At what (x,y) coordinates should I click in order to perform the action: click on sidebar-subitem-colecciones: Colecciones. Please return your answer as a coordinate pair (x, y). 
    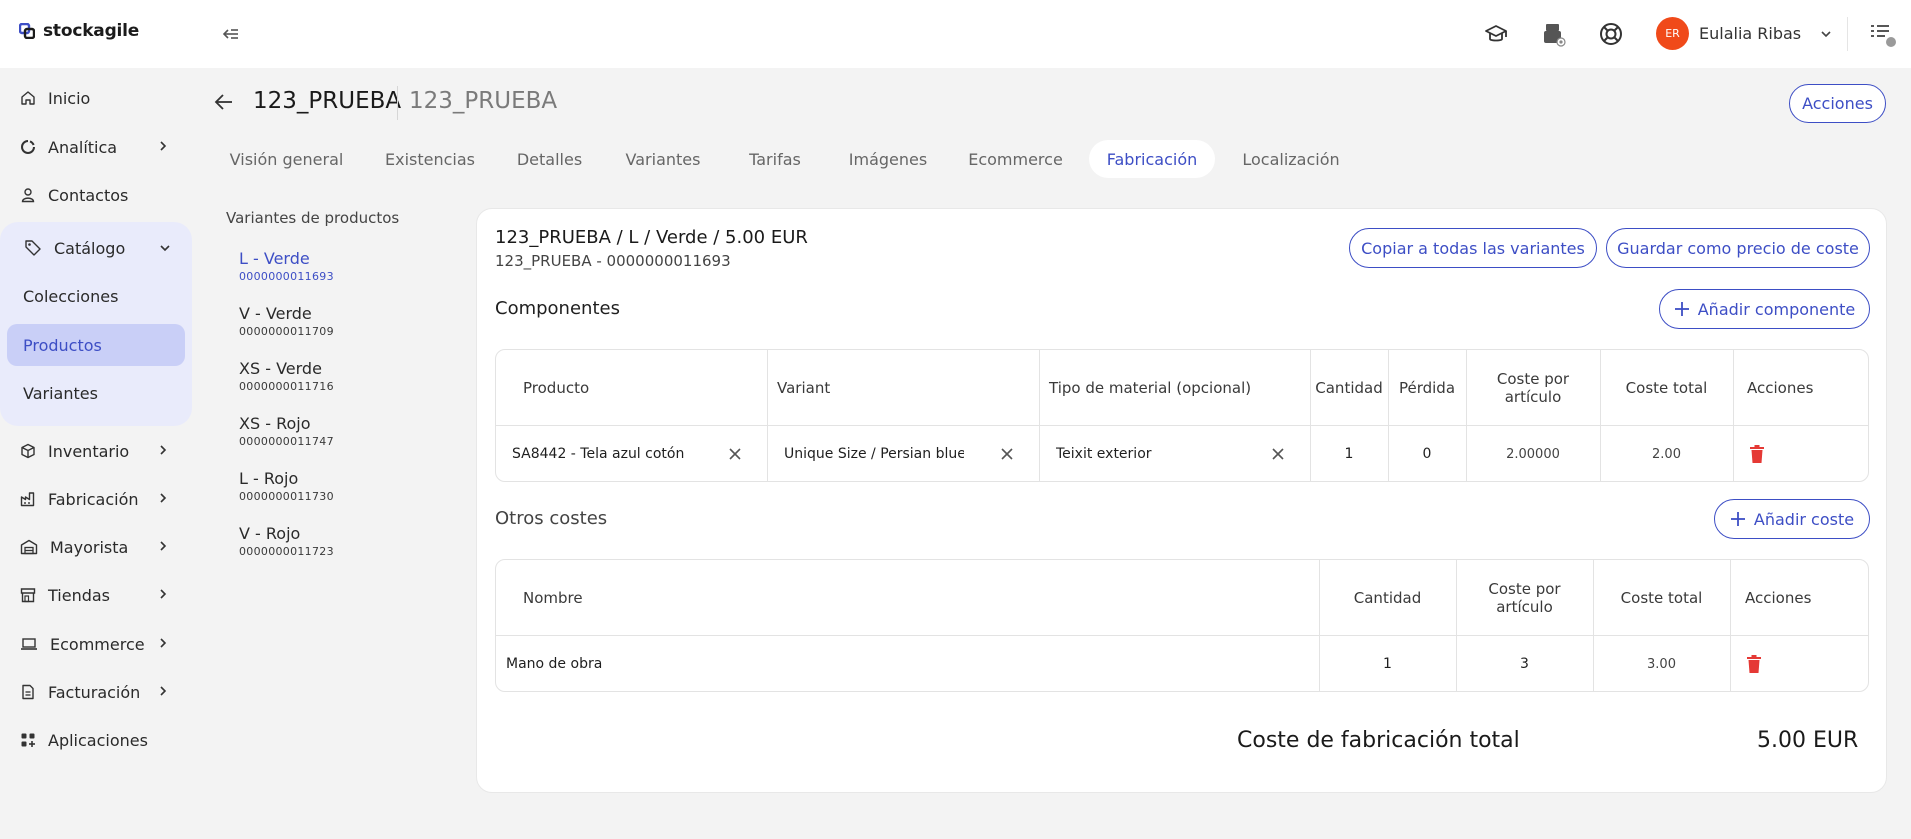
    Looking at the image, I should click on (96, 296).